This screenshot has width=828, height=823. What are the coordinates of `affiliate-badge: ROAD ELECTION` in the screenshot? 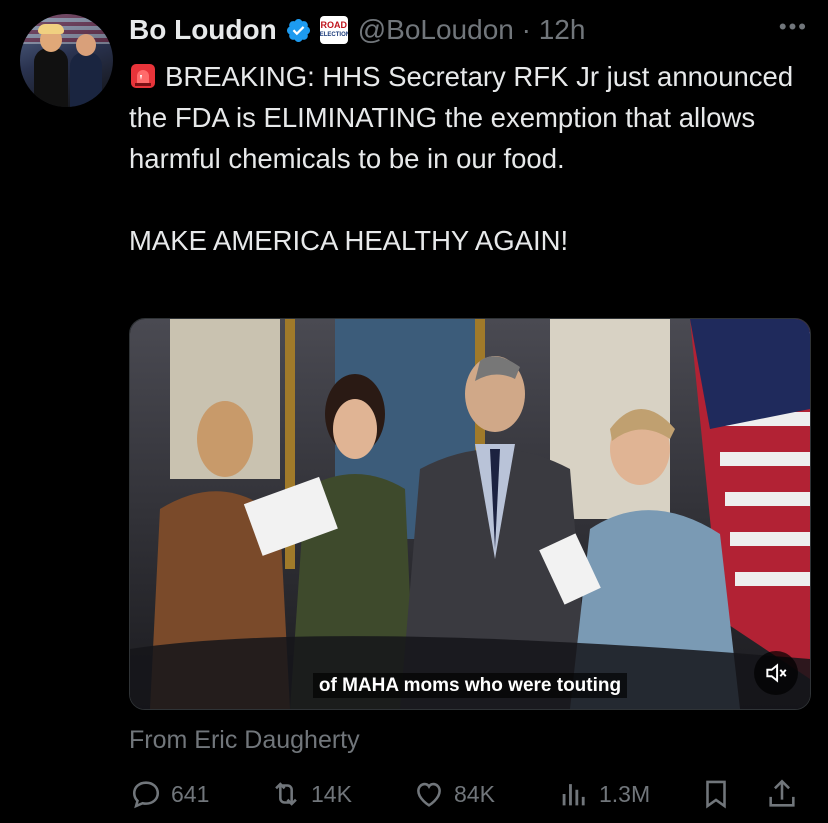 It's located at (333, 30).